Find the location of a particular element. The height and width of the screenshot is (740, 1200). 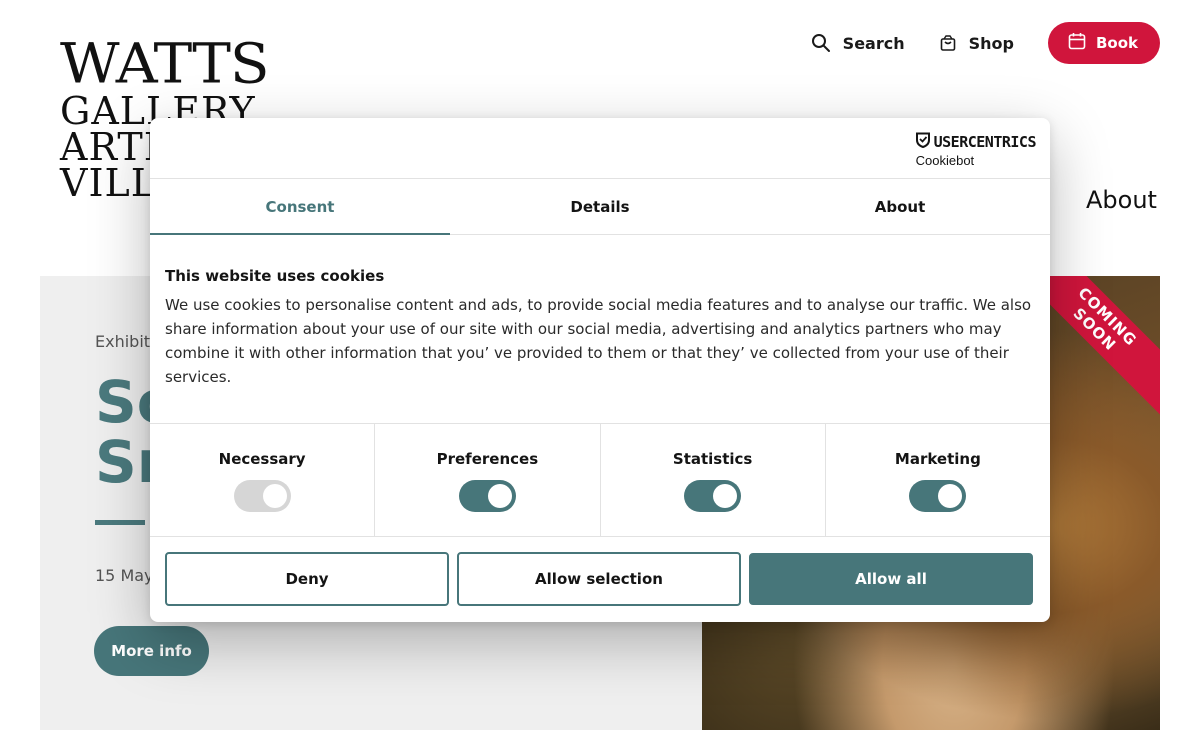

more-info-button: More info is located at coordinates (151, 651).